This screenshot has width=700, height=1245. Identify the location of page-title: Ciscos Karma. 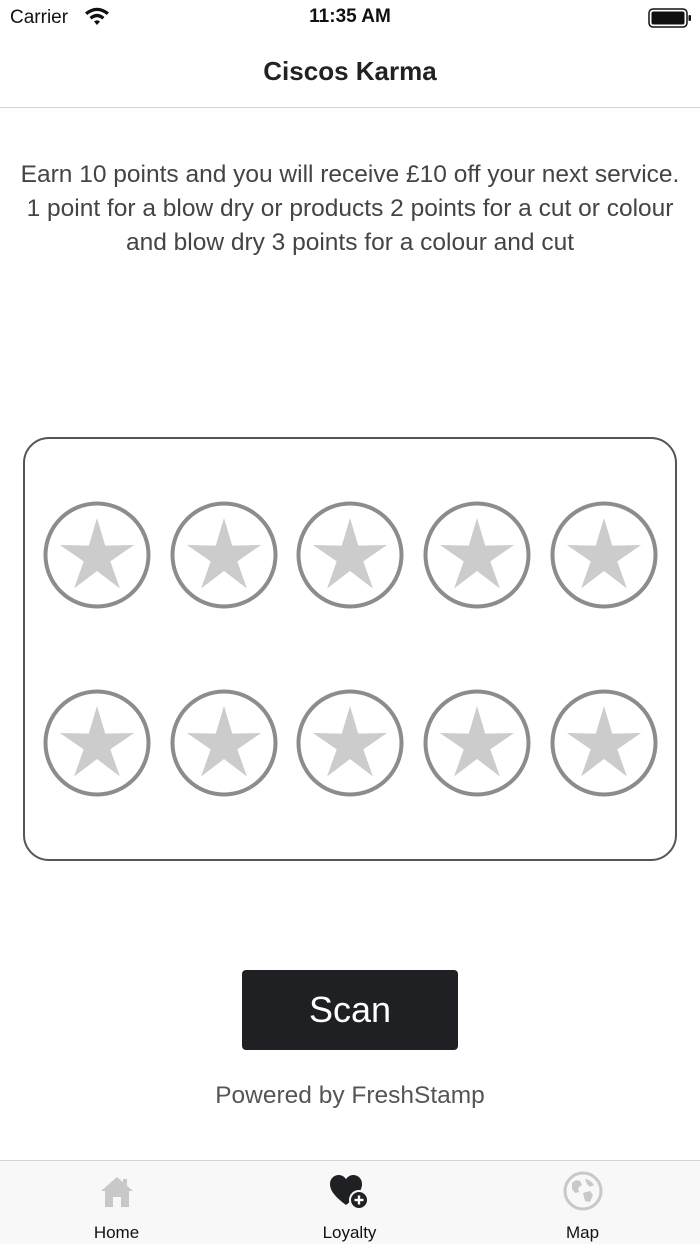
(350, 71).